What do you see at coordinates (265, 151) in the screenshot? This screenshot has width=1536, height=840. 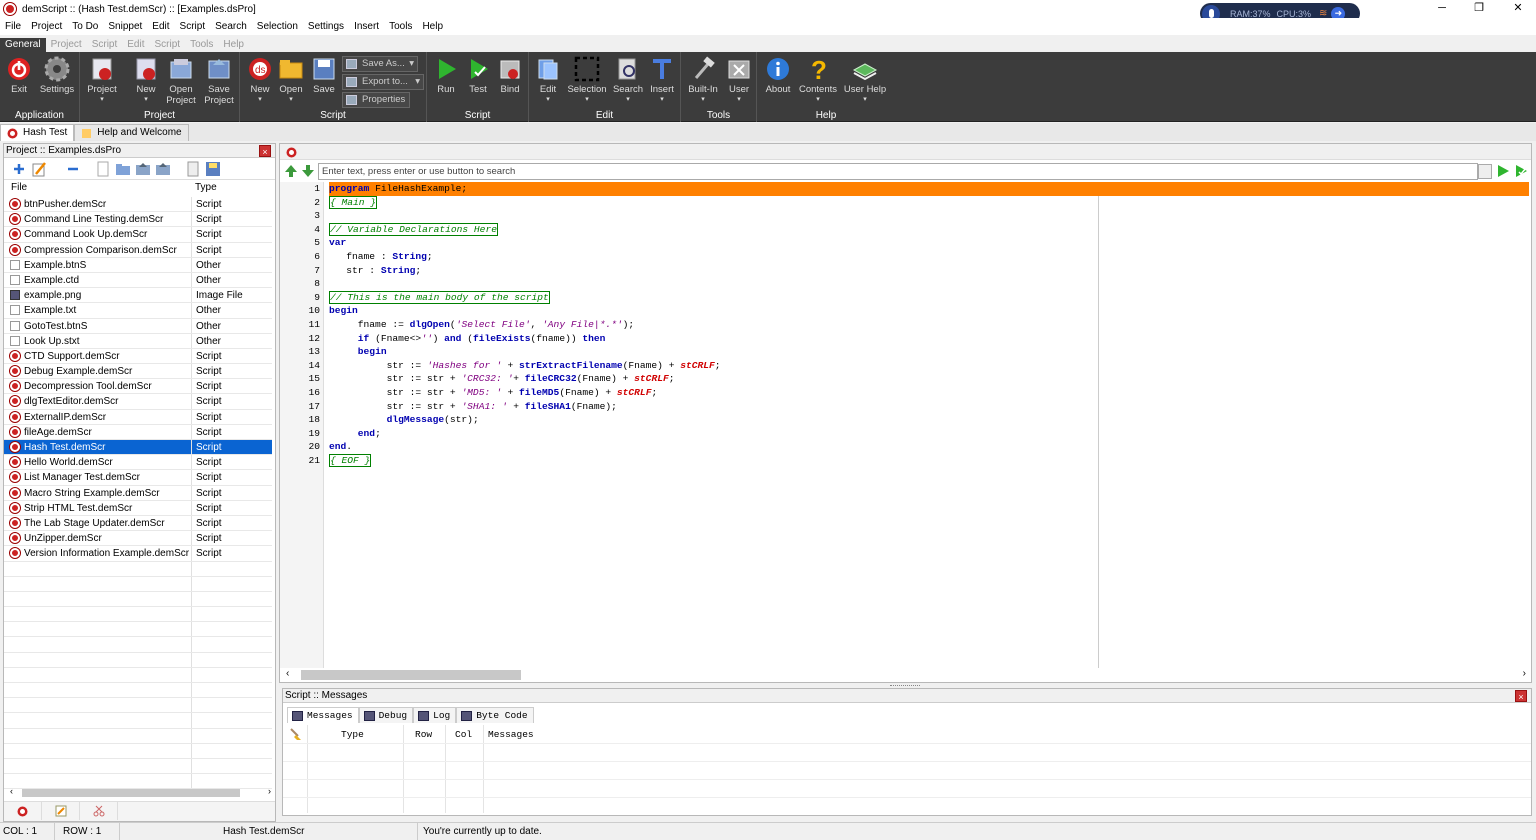 I see `close-project-panel-button: ×` at bounding box center [265, 151].